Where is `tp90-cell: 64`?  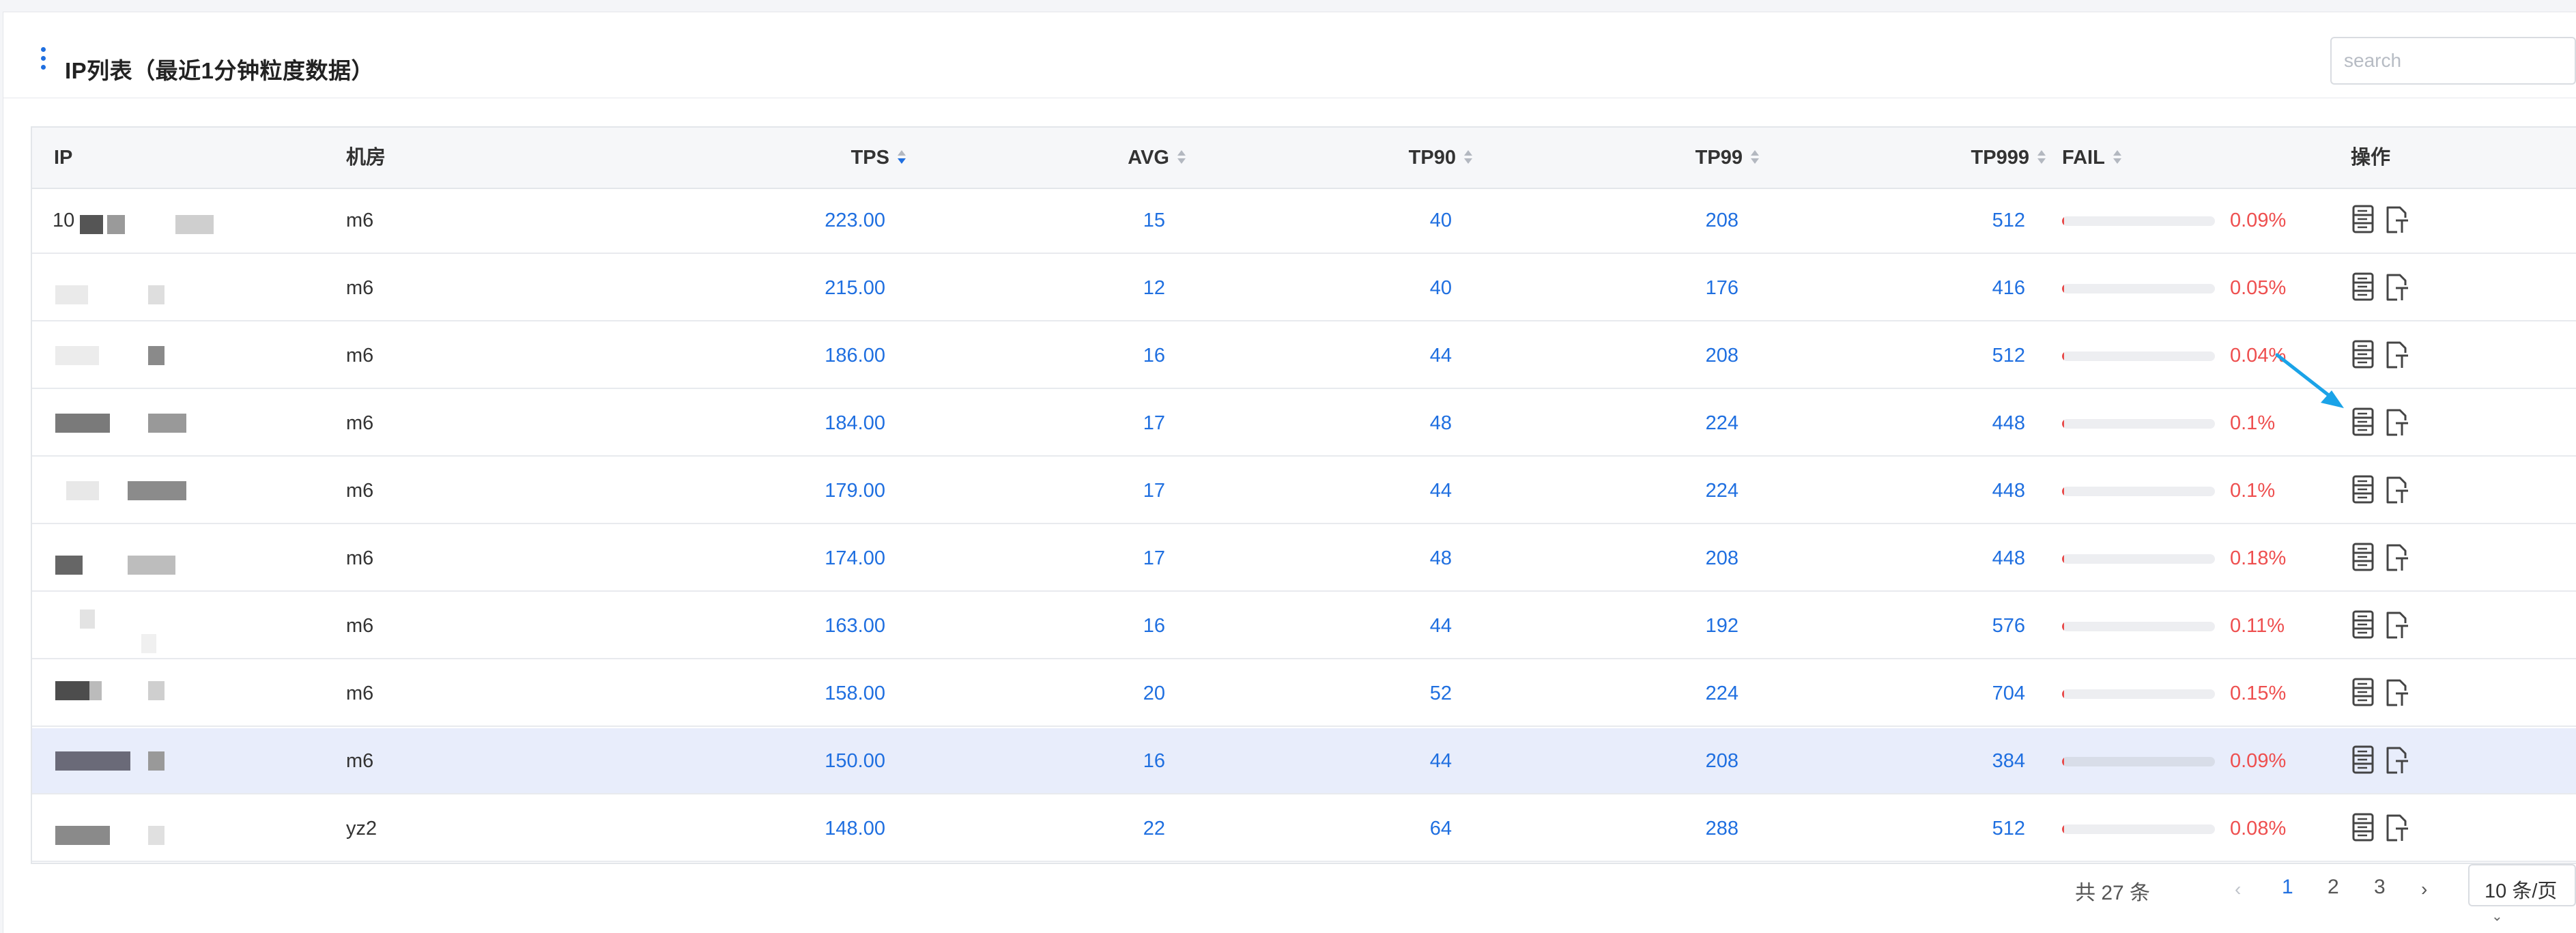
tp90-cell: 64 is located at coordinates (1356, 829).